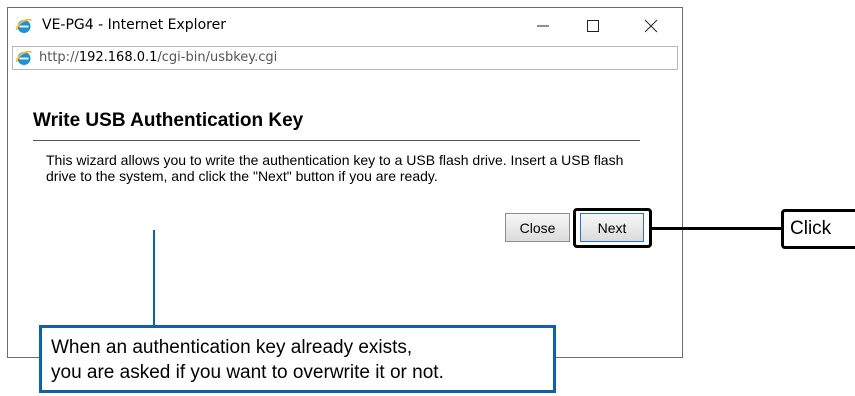 Image resolution: width=855 pixels, height=396 pixels. I want to click on url-prefix: http://, so click(59, 57).